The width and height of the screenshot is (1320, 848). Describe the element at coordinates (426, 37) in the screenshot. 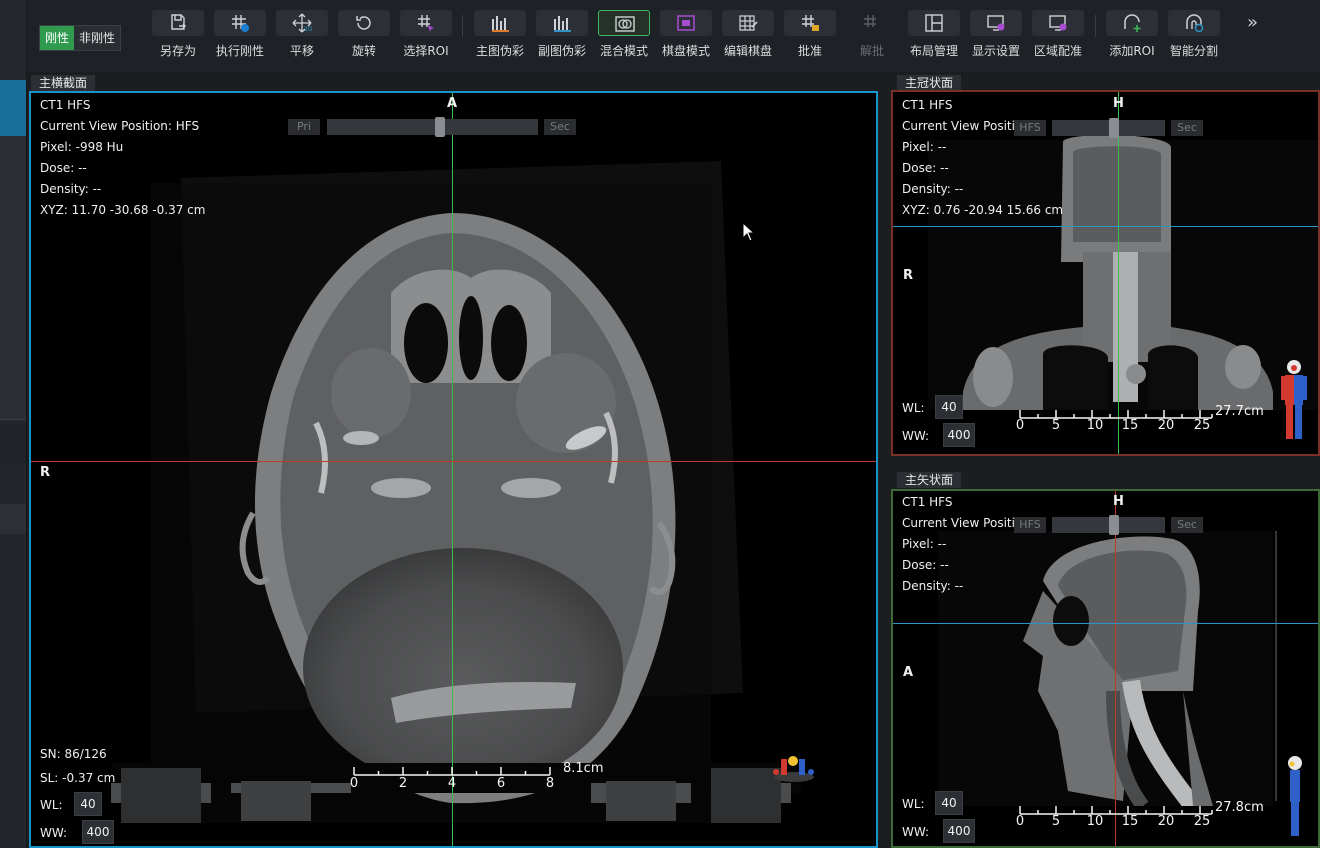

I see `select-roi-button: 选择ROI` at that location.